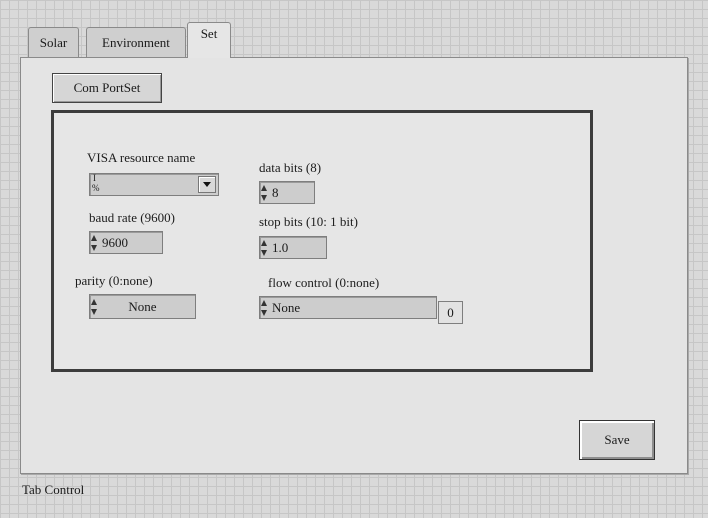 The image size is (708, 518). I want to click on parity-value: None, so click(142, 306).